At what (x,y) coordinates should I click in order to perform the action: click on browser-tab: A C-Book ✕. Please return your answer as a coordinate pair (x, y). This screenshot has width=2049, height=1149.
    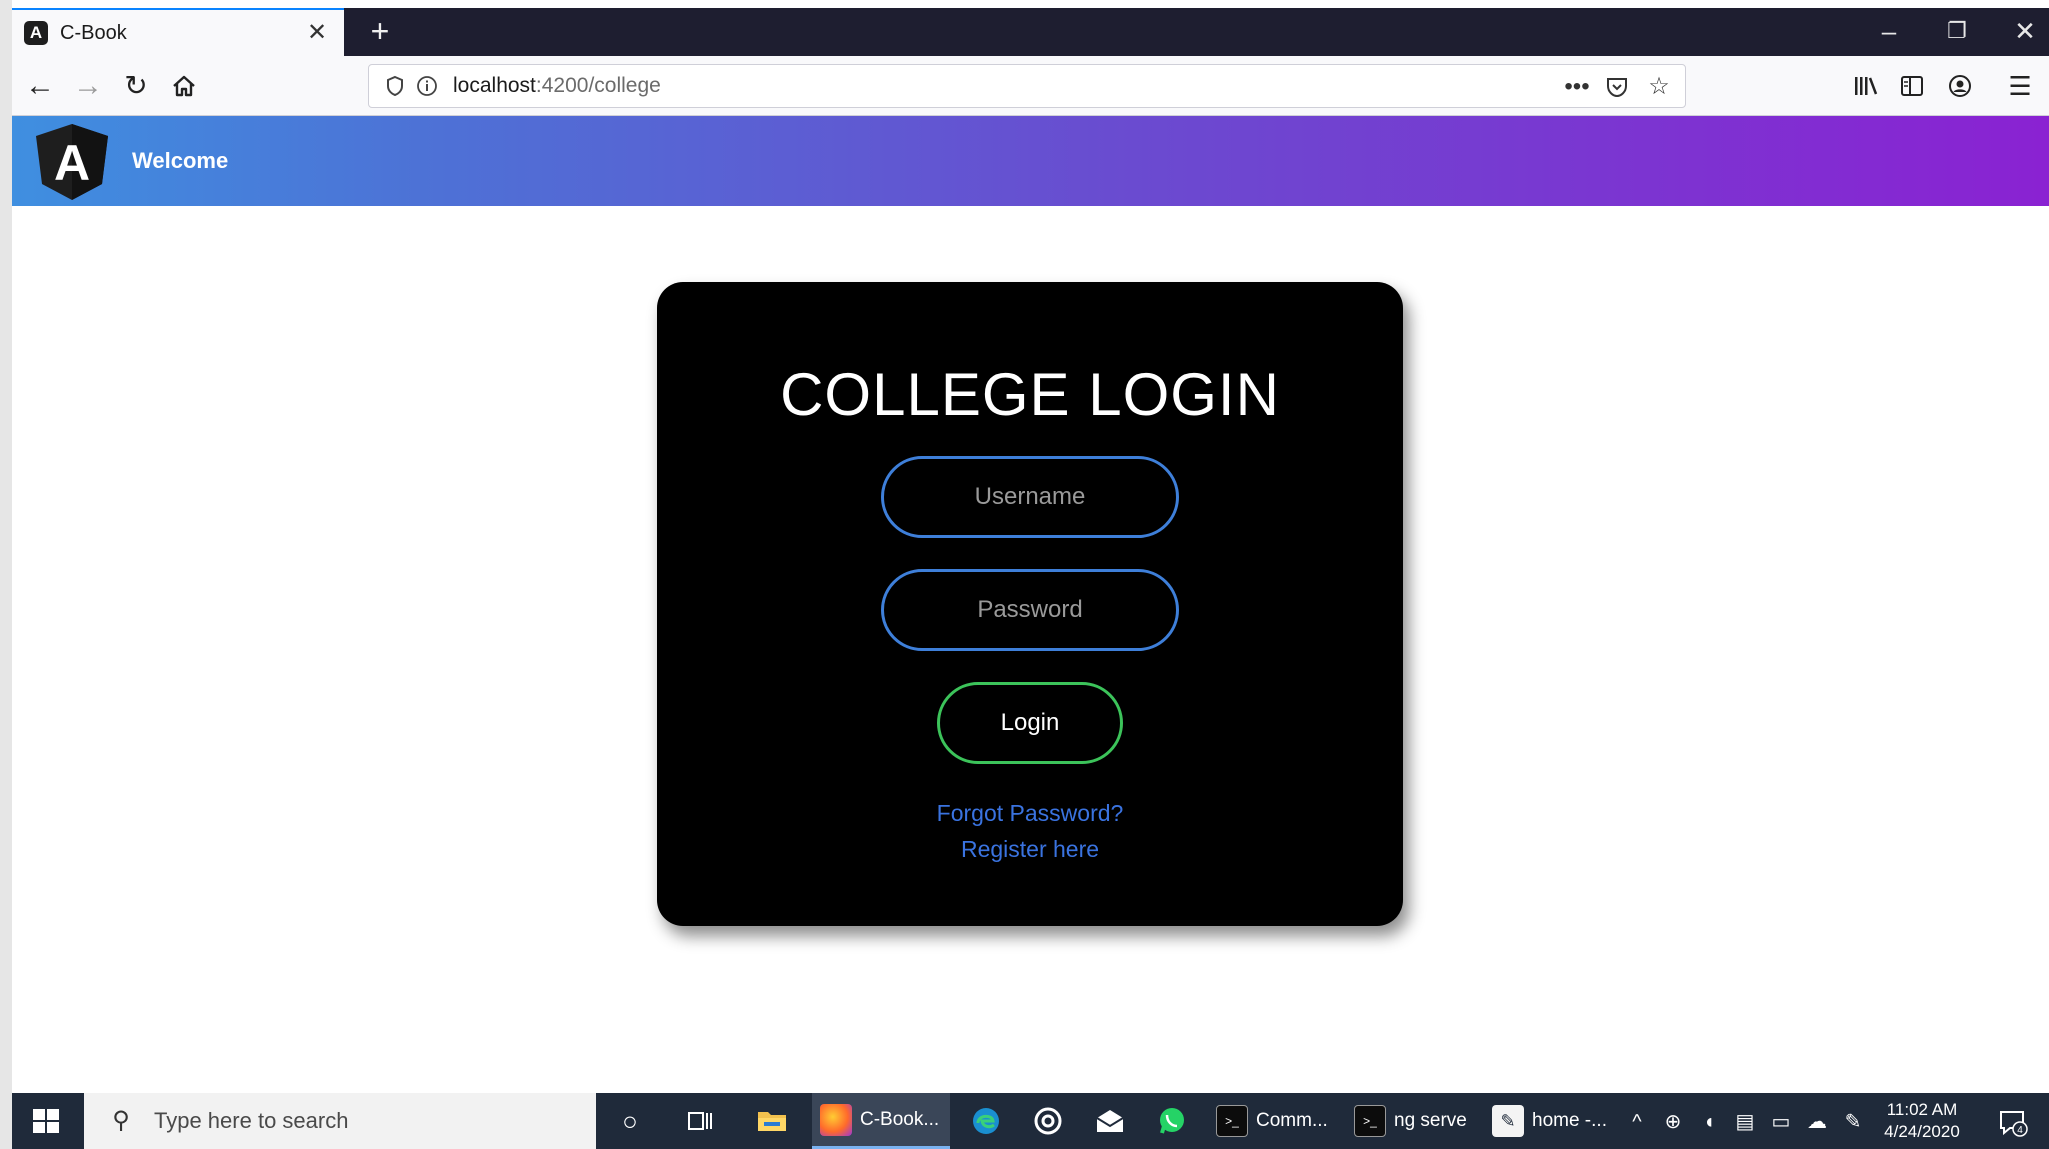
    Looking at the image, I should click on (178, 32).